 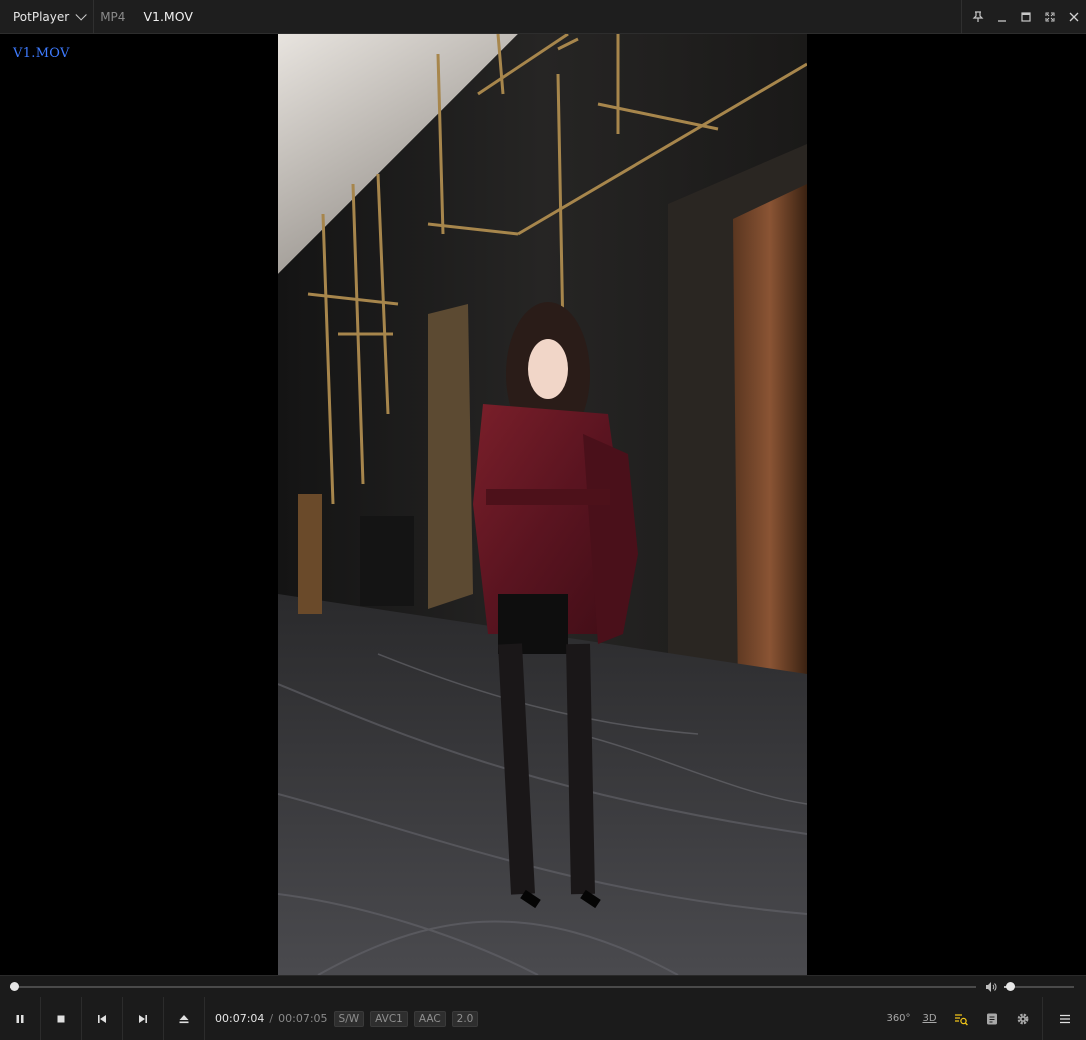 I want to click on right-controls: 360° 3D, so click(x=984, y=1018).